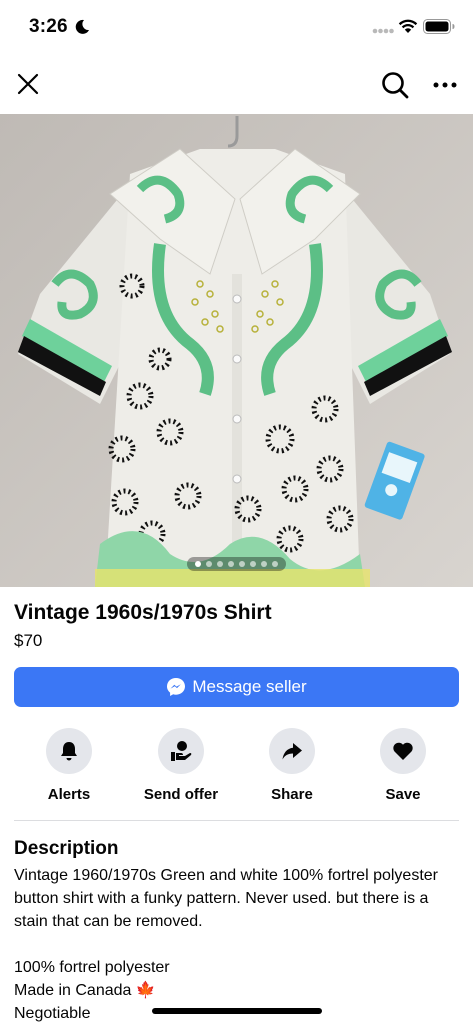 The width and height of the screenshot is (473, 1025). I want to click on top-nav, so click(236, 85).